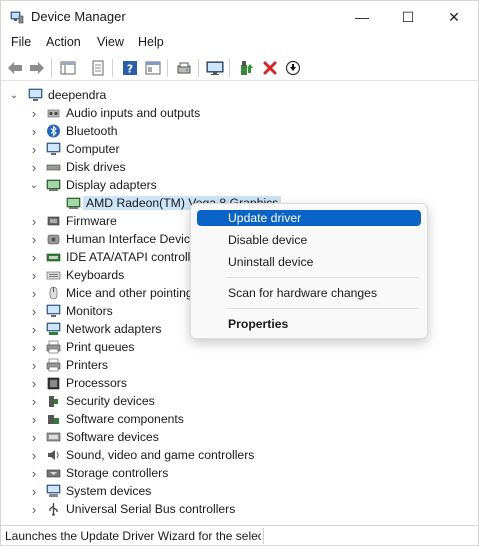 This screenshot has height=546, width=479. Describe the element at coordinates (53, 347) in the screenshot. I see `printer-icon` at that location.